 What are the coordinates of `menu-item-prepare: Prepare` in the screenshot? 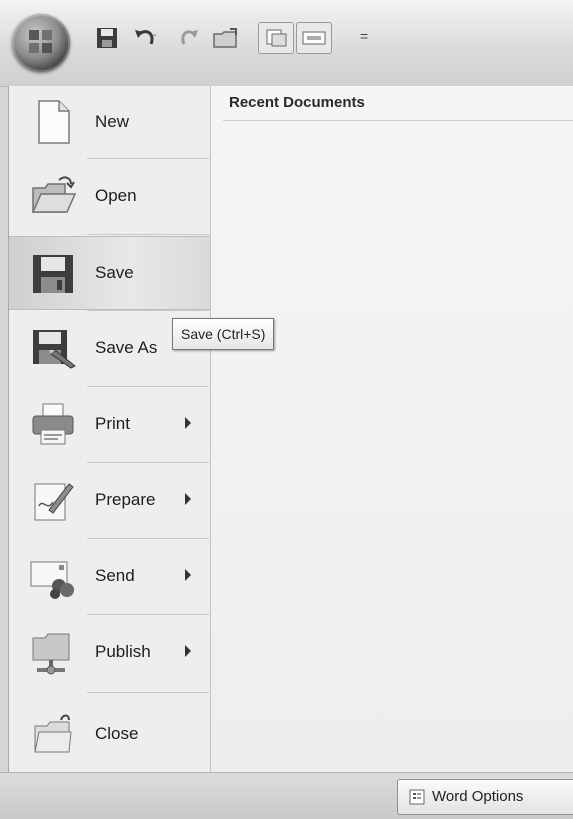 It's located at (109, 500).